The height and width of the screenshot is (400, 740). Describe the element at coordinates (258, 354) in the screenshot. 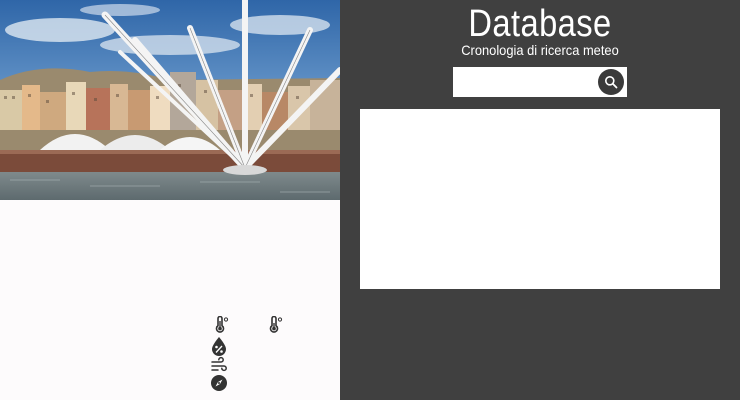

I see `weather-stats` at that location.